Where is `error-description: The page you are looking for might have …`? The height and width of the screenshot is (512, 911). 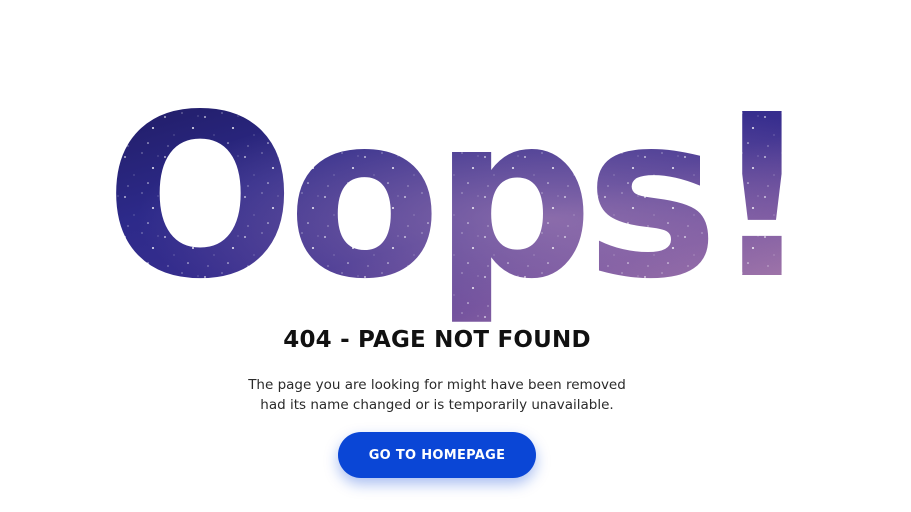 error-description: The page you are looking for might have … is located at coordinates (437, 395).